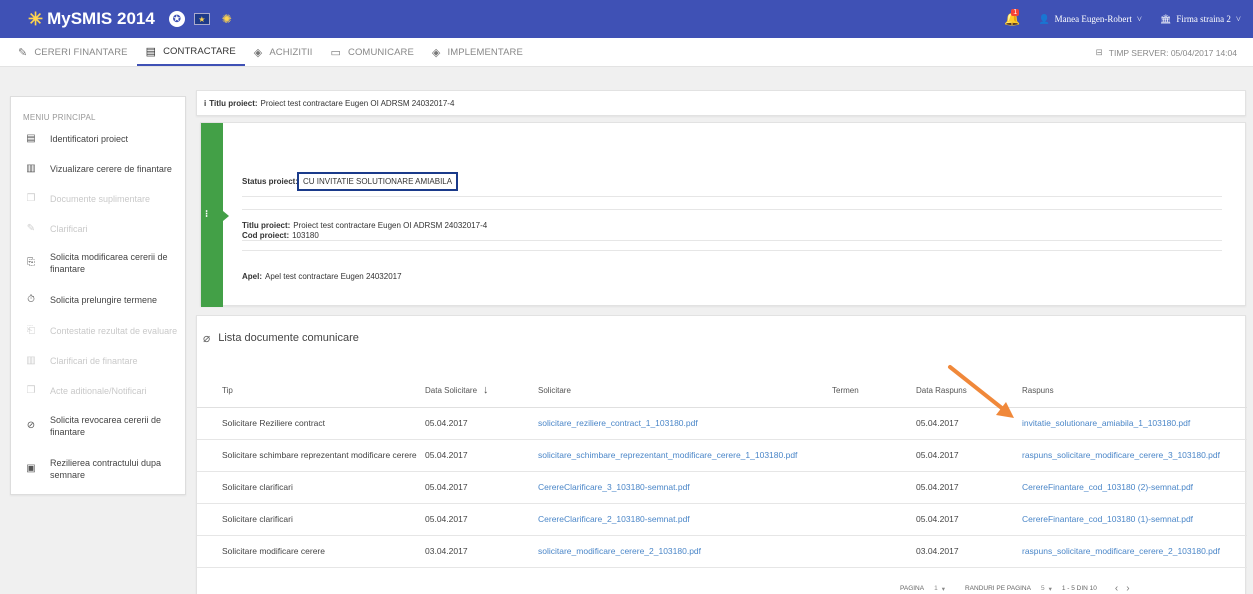  Describe the element at coordinates (311, 487) in the screenshot. I see `cell-tip: Solicitare clarificari` at that location.